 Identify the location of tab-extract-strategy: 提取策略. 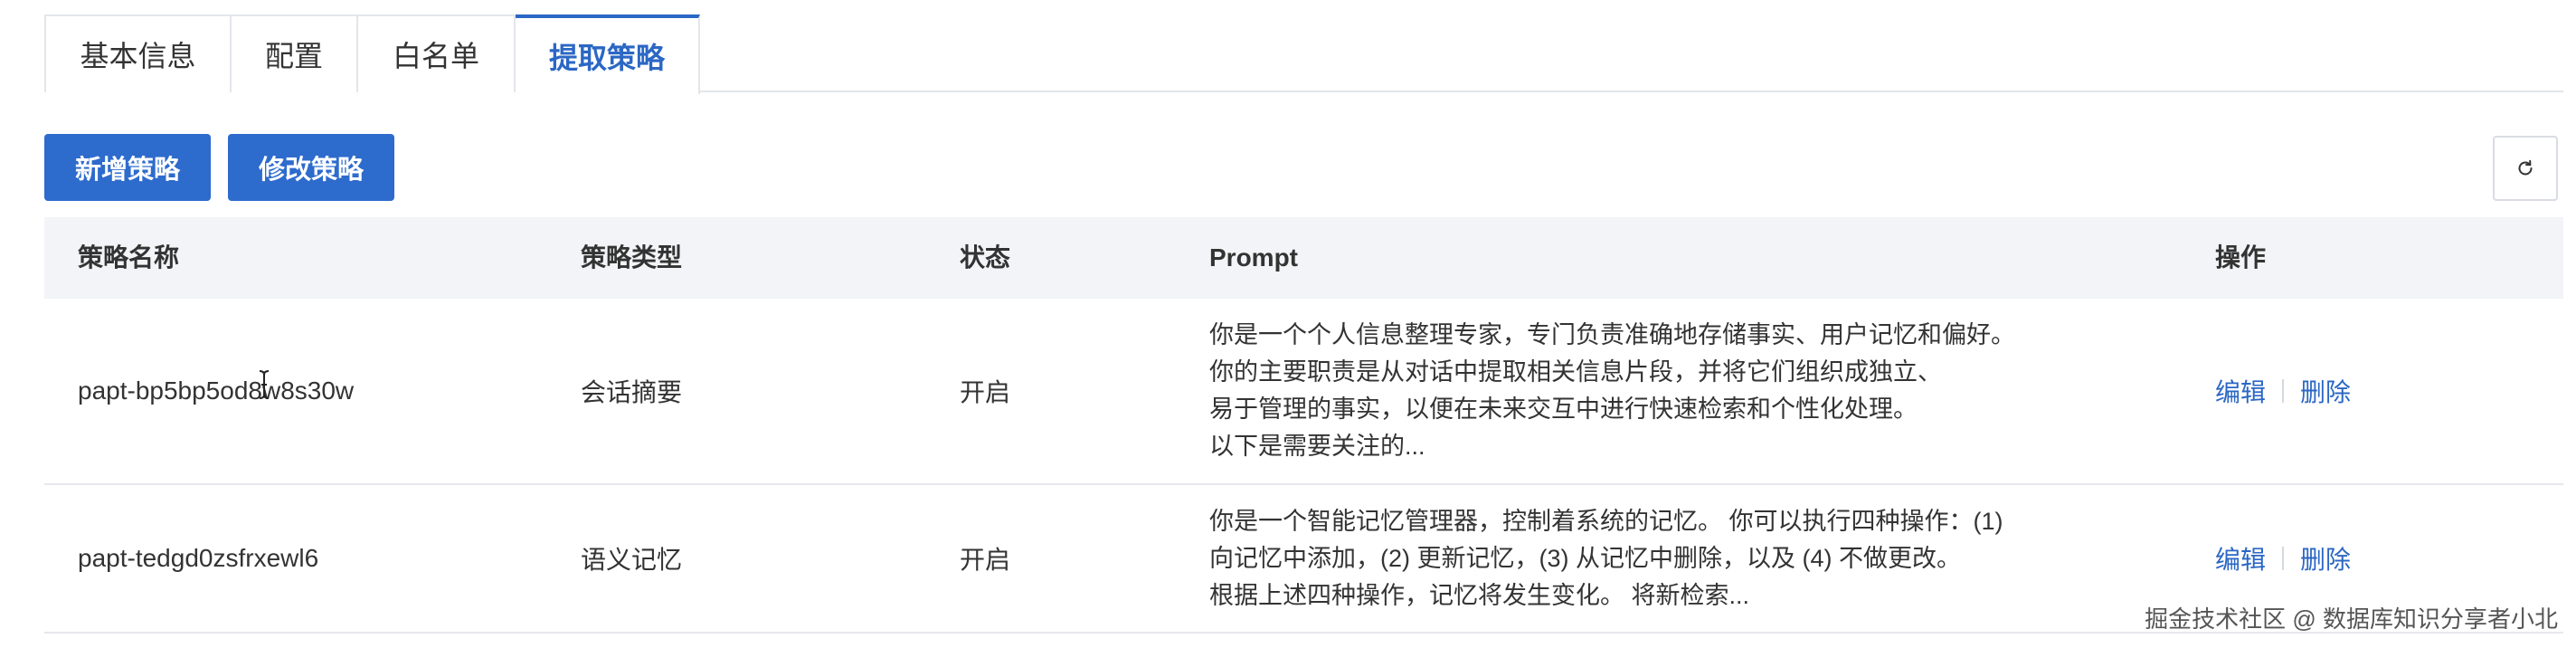
(608, 54).